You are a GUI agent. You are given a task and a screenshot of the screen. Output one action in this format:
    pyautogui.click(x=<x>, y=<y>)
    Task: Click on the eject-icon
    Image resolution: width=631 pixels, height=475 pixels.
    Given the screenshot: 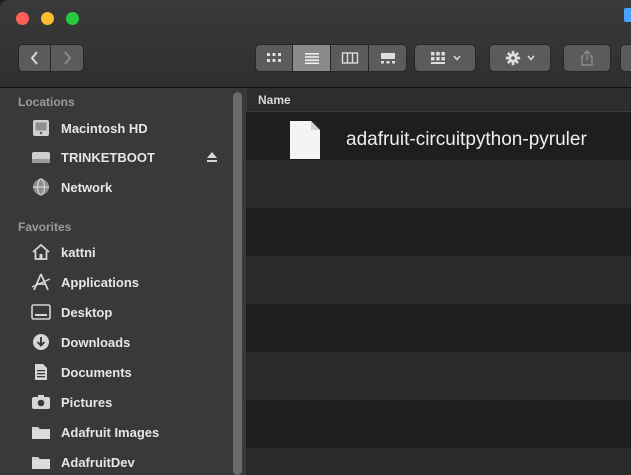 What is the action you would take?
    pyautogui.click(x=212, y=157)
    